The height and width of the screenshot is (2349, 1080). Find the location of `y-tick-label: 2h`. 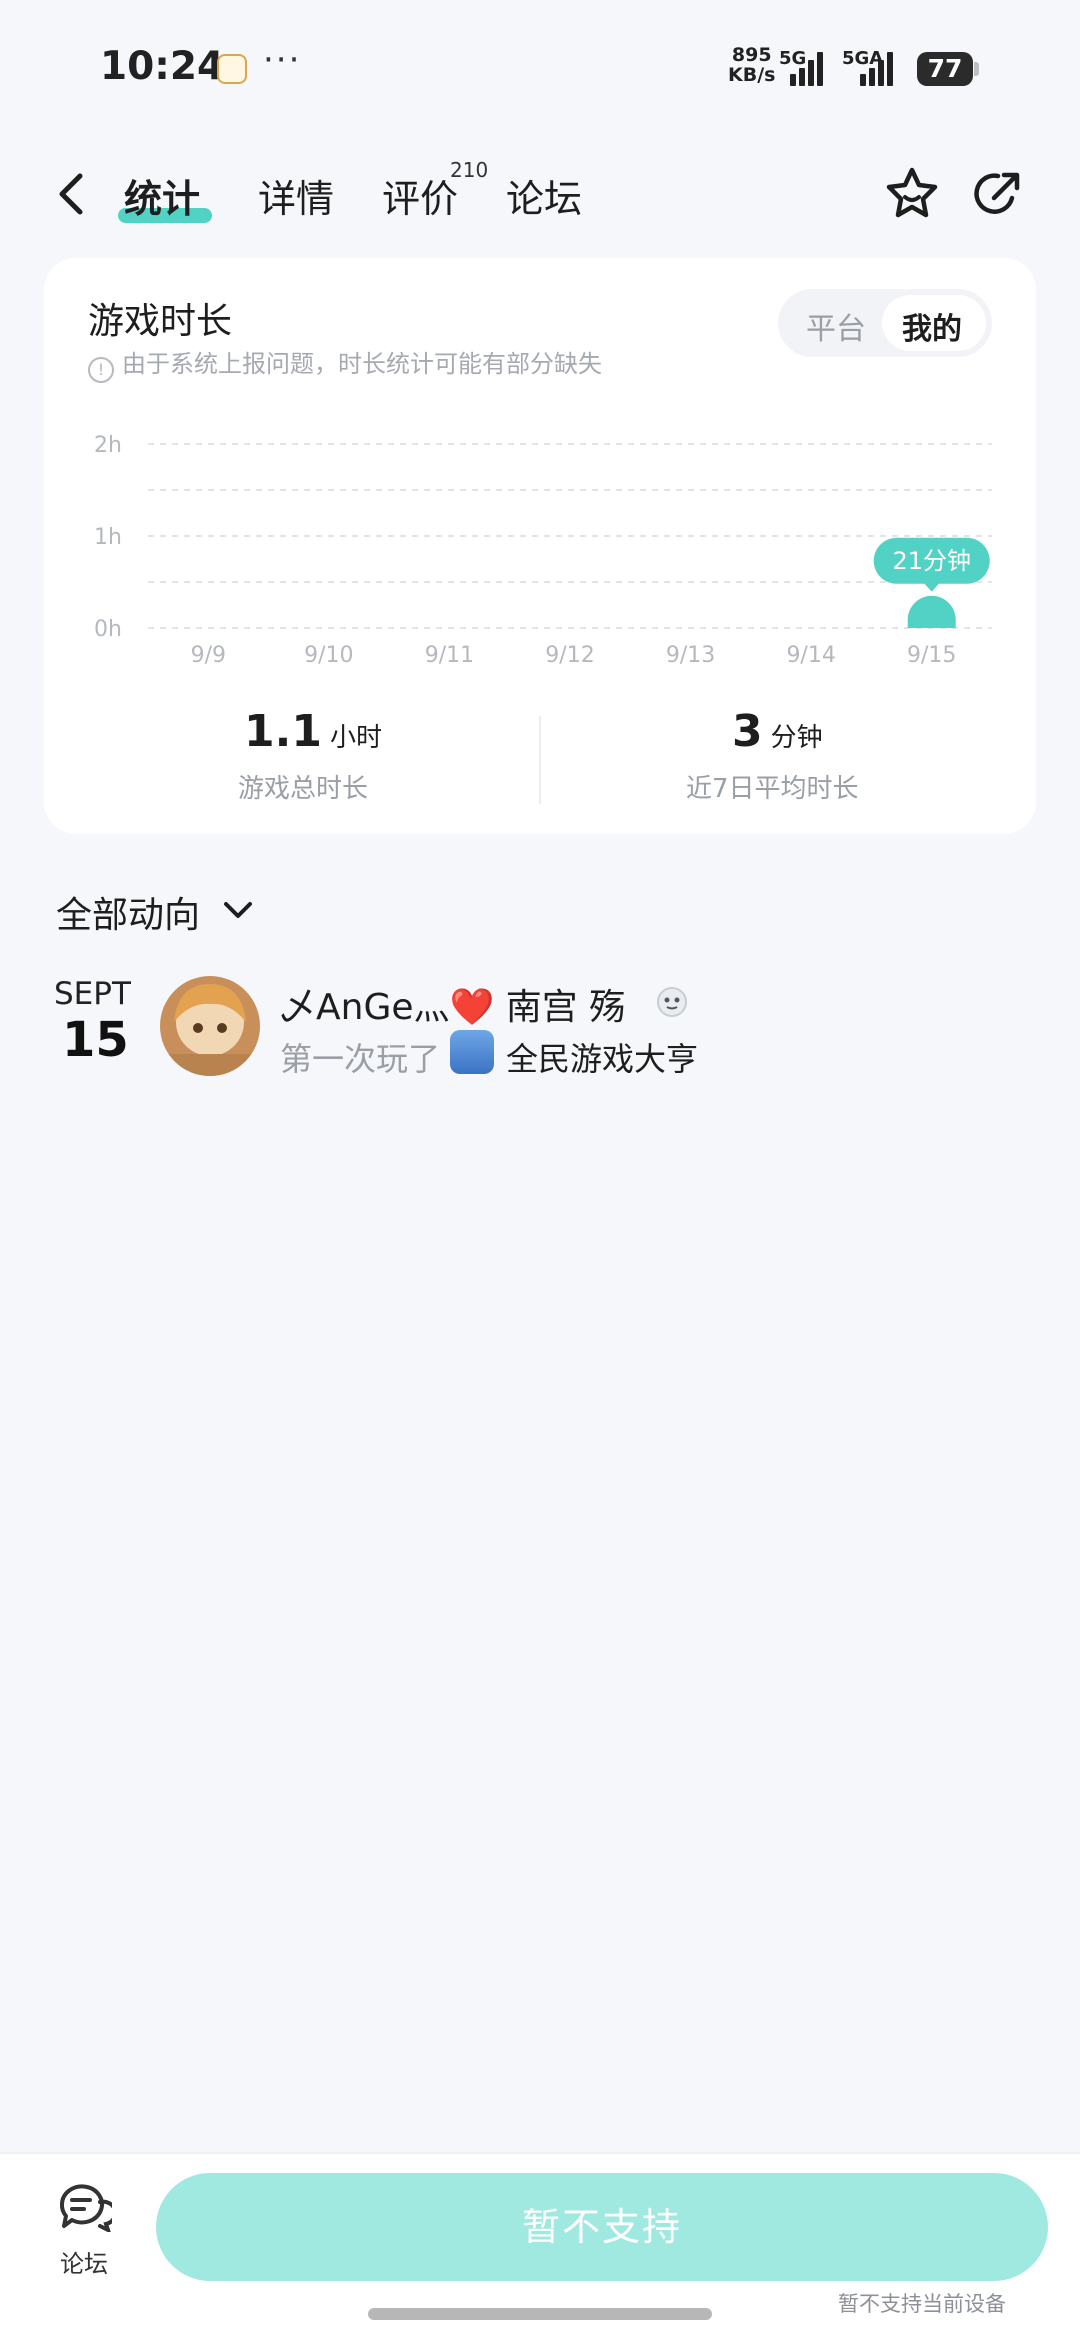

y-tick-label: 2h is located at coordinates (108, 445).